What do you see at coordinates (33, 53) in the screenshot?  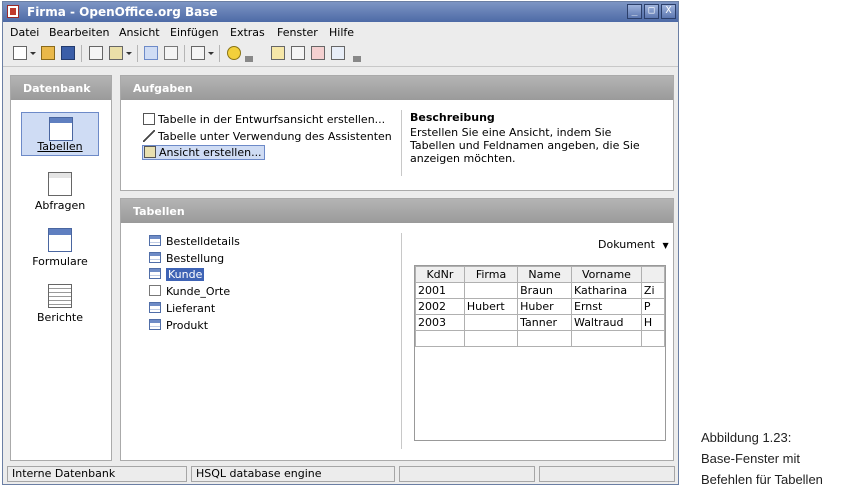 I see `new-dropdown-arrow-icon` at bounding box center [33, 53].